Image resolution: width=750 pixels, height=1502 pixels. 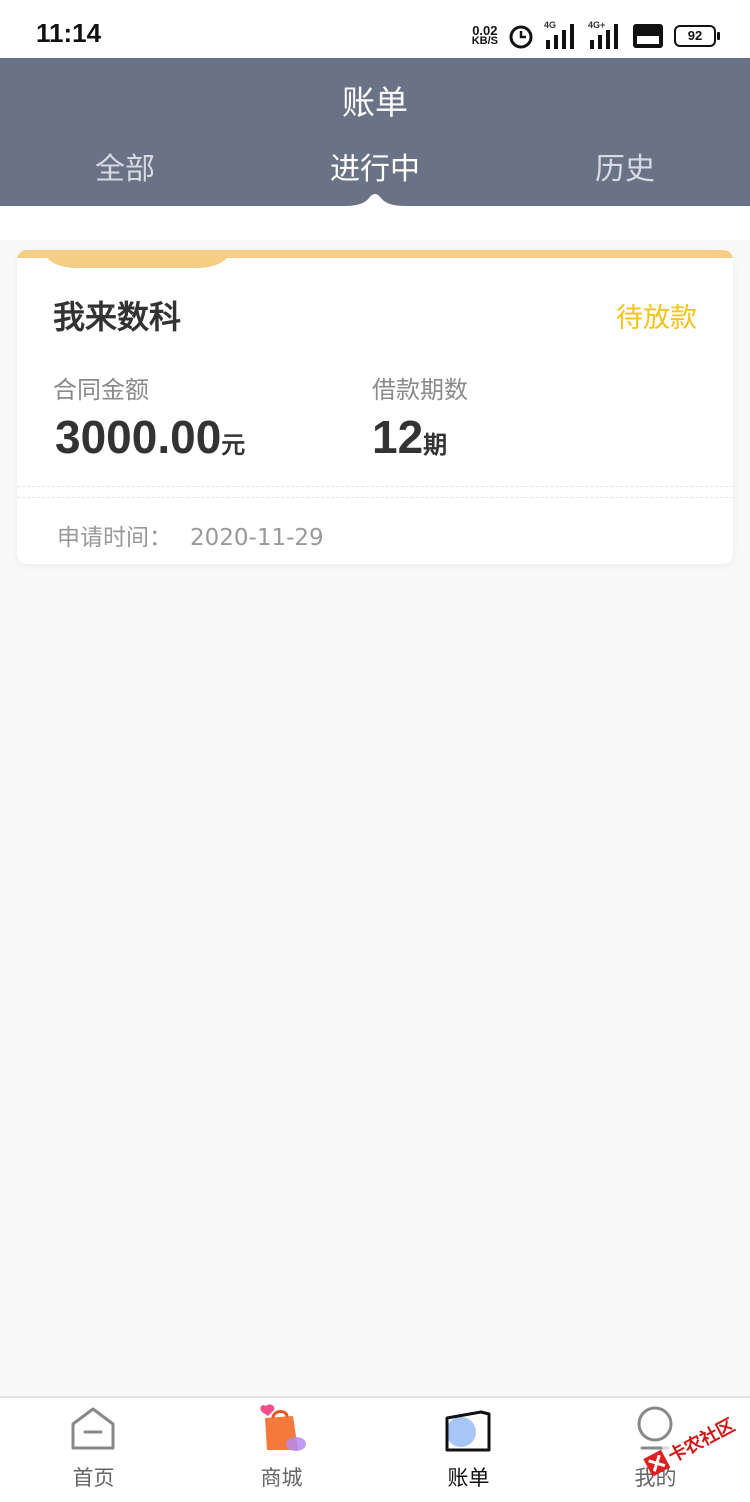 I want to click on signal-2: 4G+, so click(x=605, y=35).